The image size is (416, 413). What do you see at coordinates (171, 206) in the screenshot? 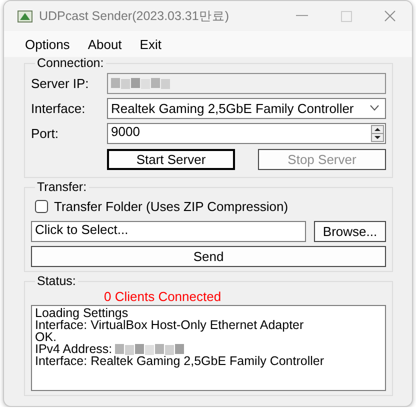
I see `checkbox-label: Transfer Folder (Uses ZIP Compression)` at bounding box center [171, 206].